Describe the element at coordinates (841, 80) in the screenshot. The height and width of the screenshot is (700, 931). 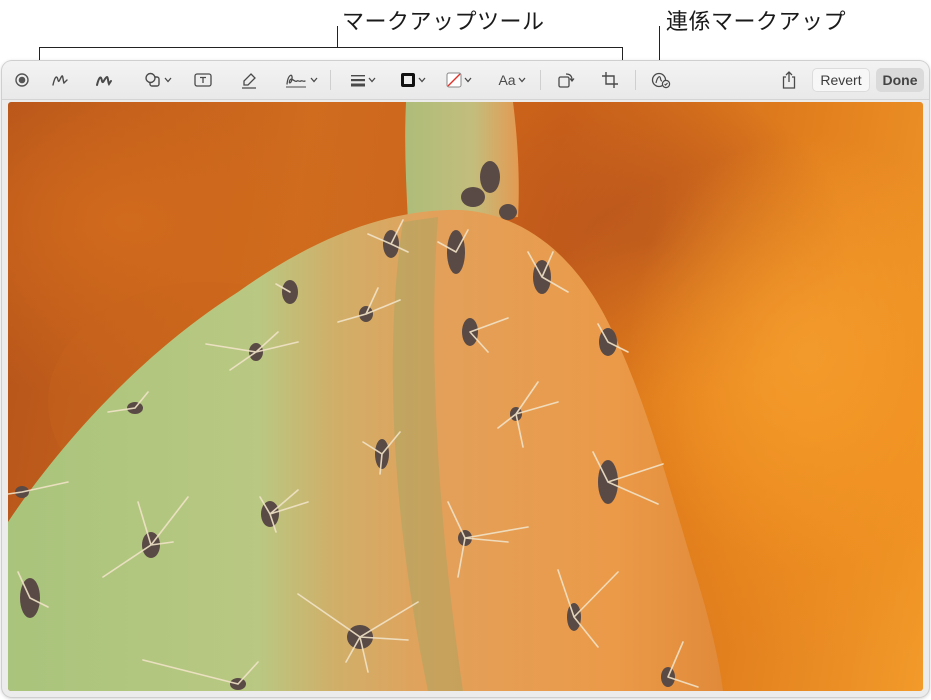
I see `revert-button: Revert` at that location.